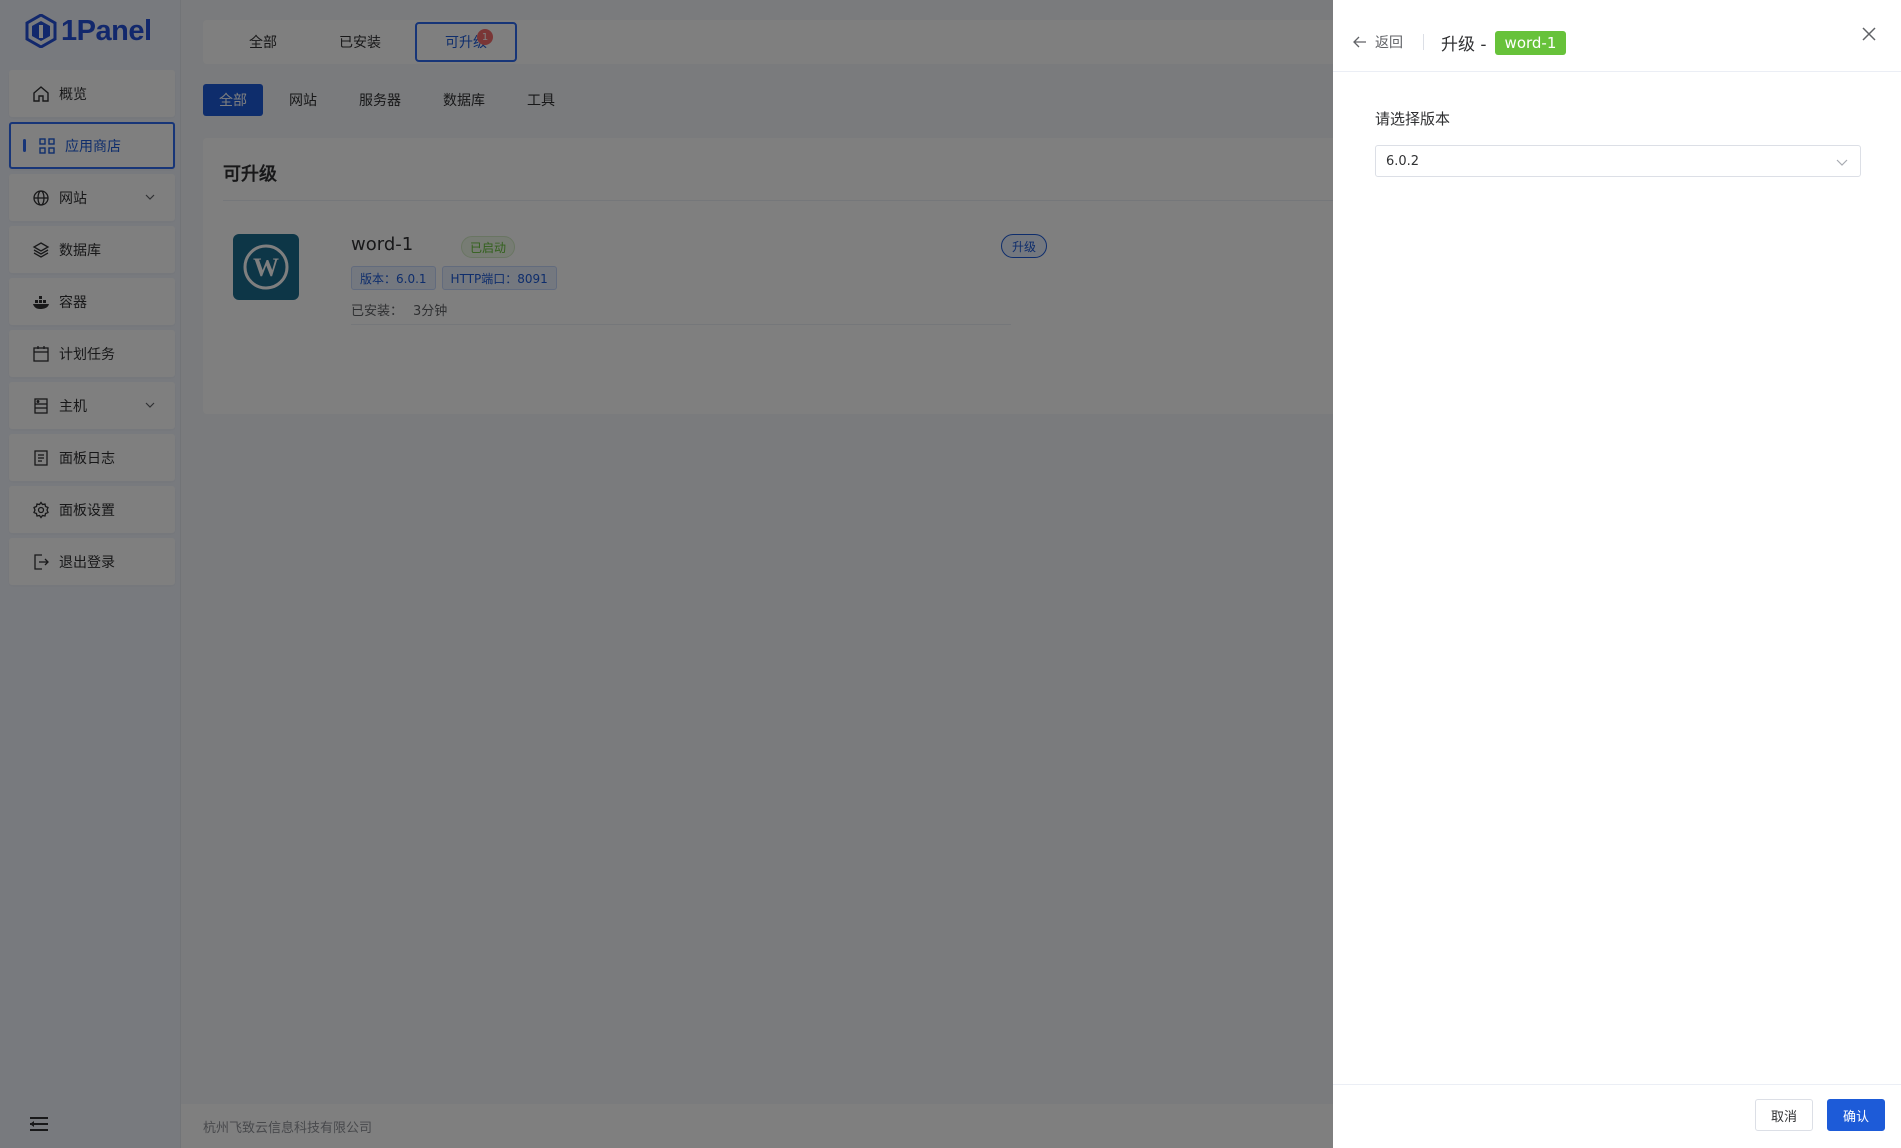  What do you see at coordinates (1842, 162) in the screenshot?
I see `chevron-down-icon` at bounding box center [1842, 162].